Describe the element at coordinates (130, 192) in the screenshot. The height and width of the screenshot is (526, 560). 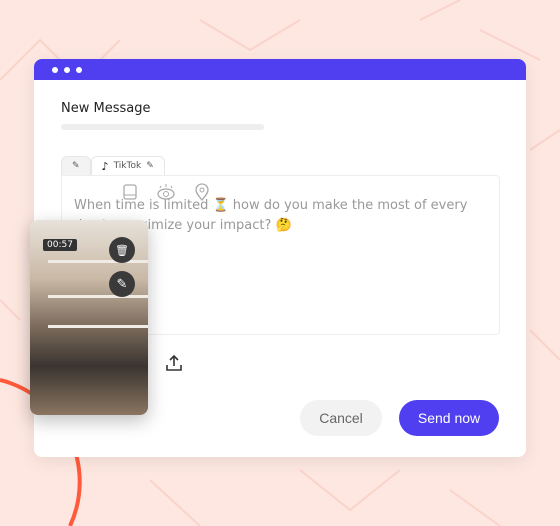
I see `book-icon` at that location.